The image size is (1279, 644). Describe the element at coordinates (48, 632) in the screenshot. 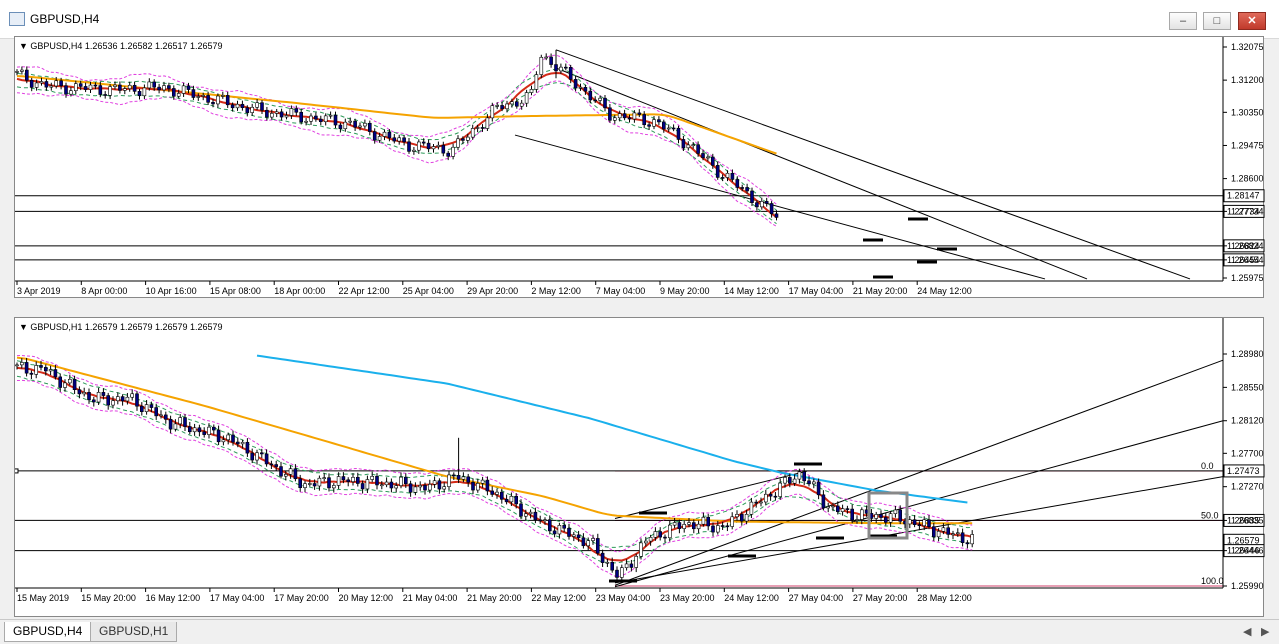

I see `tab-gbpusd-h4: GBPUSD,H4` at that location.